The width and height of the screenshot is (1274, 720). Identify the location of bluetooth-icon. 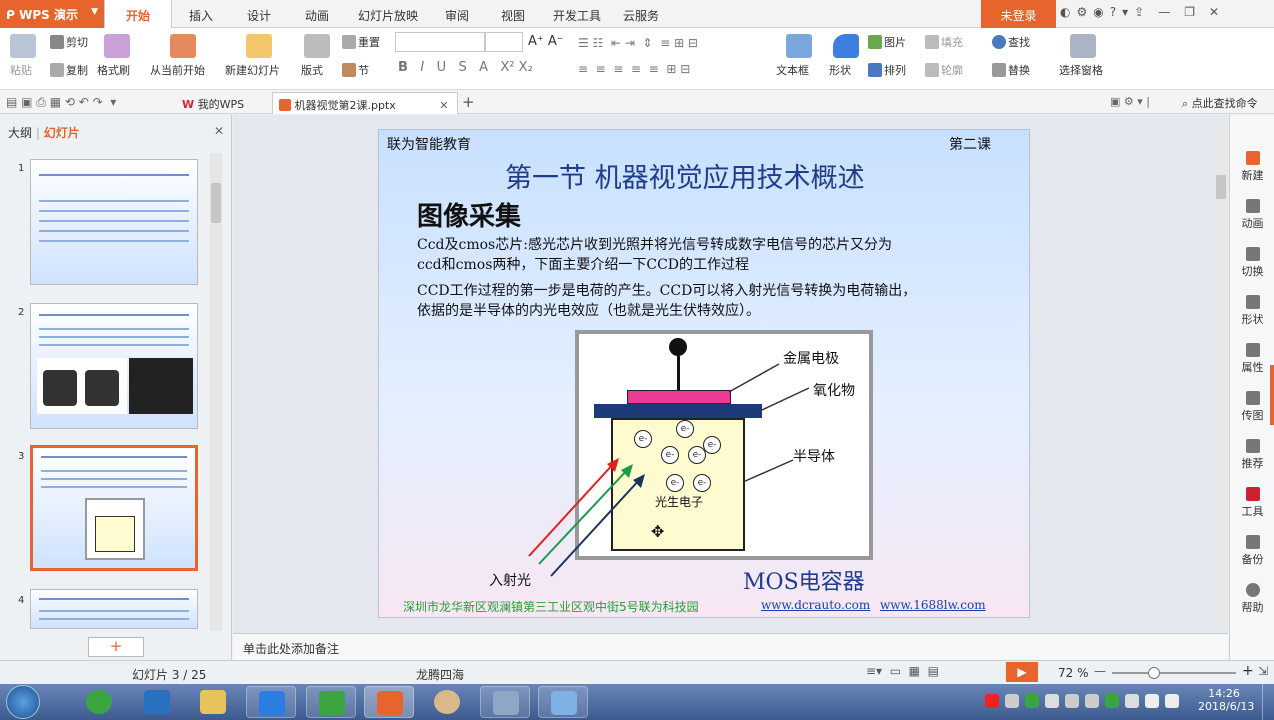
(1072, 701).